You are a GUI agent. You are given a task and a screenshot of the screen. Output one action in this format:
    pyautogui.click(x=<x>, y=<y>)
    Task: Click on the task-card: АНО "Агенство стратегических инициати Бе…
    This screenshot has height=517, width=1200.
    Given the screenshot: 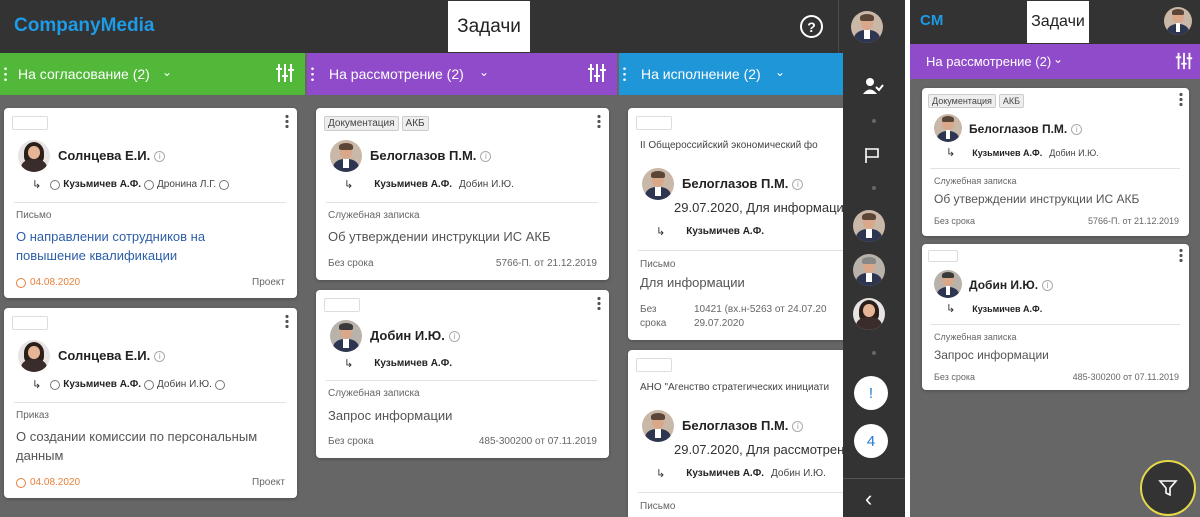 What is the action you would take?
    pyautogui.click(x=743, y=433)
    